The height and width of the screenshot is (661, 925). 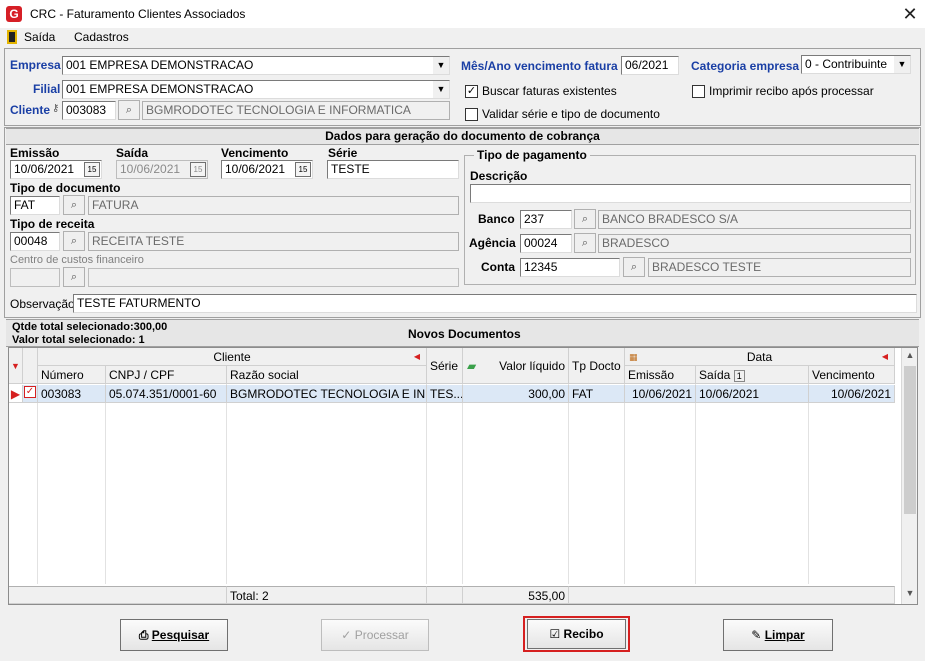 I want to click on row-checkbox: ✓, so click(x=30, y=394).